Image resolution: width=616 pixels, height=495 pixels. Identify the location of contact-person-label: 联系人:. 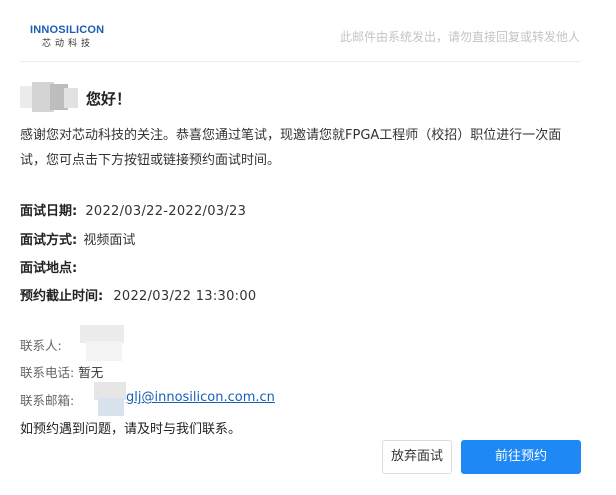
(41, 345).